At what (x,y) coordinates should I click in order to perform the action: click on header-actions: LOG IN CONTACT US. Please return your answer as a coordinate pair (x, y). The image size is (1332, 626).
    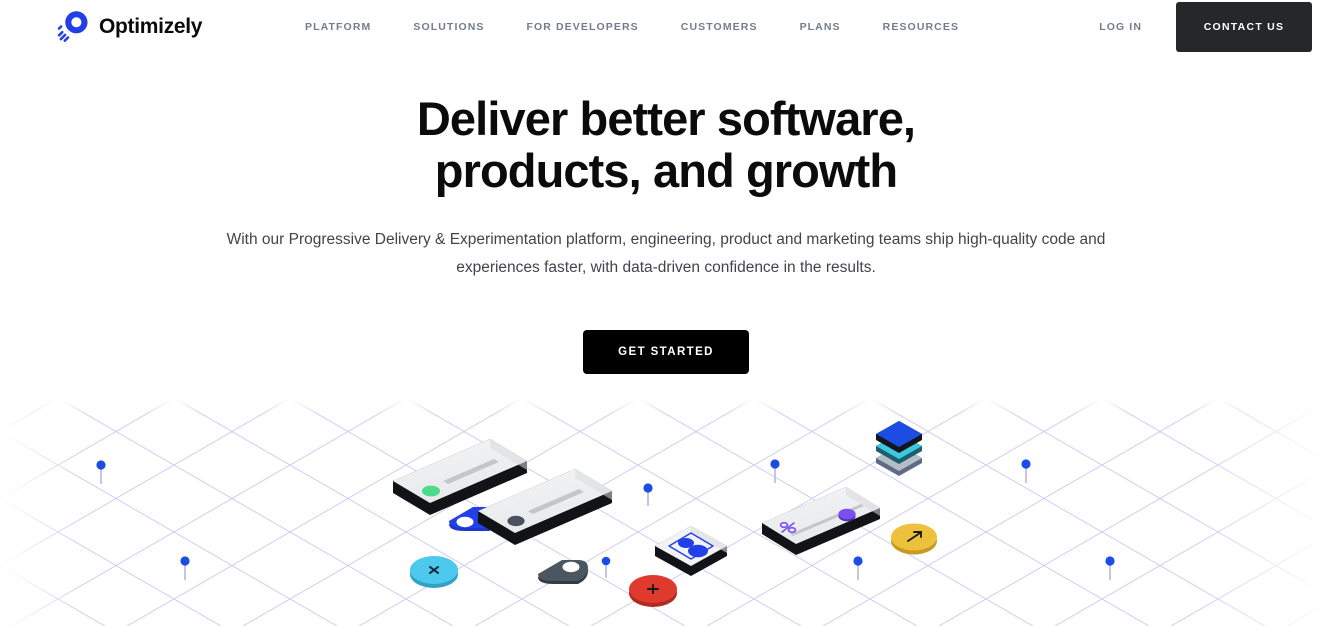
    Looking at the image, I should click on (1215, 26).